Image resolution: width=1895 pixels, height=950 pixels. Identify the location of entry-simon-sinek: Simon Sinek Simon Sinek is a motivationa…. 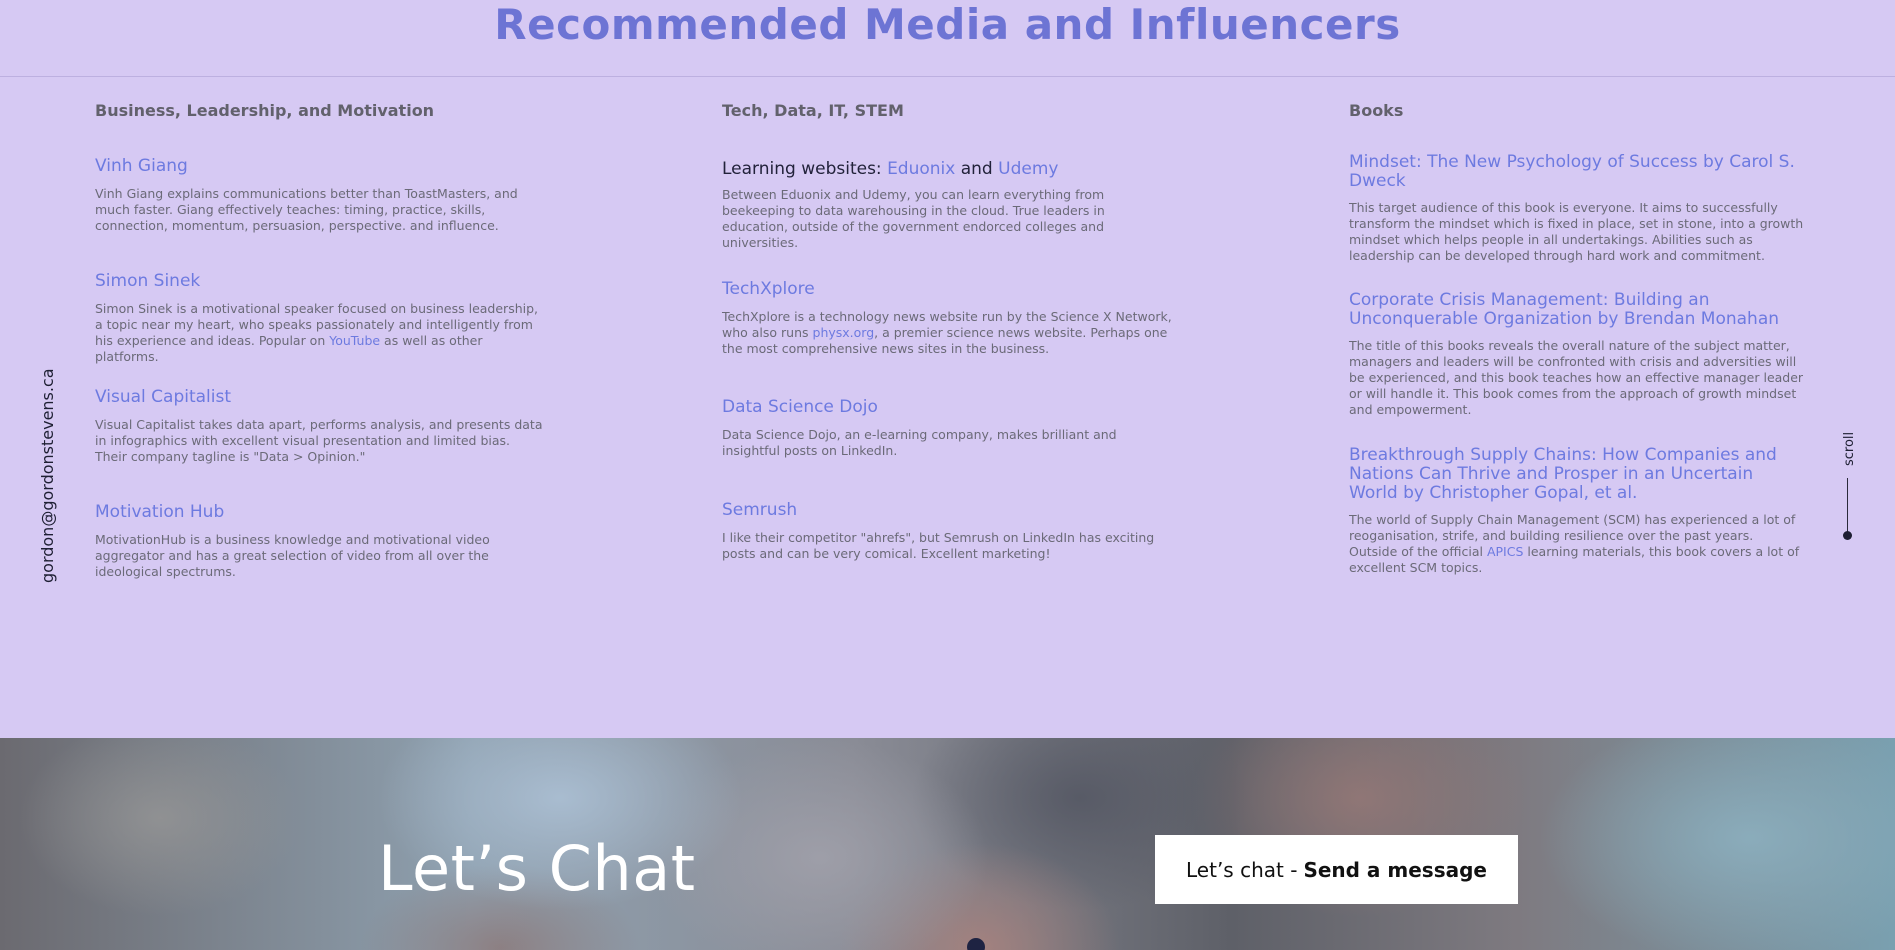
(320, 318).